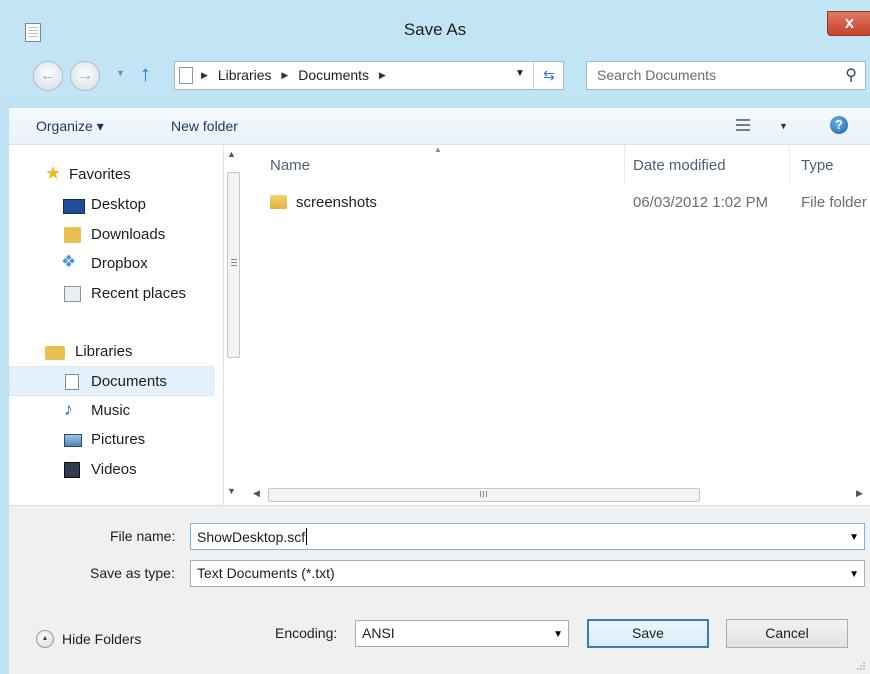 The height and width of the screenshot is (674, 870). I want to click on libraries-icon, so click(55, 353).